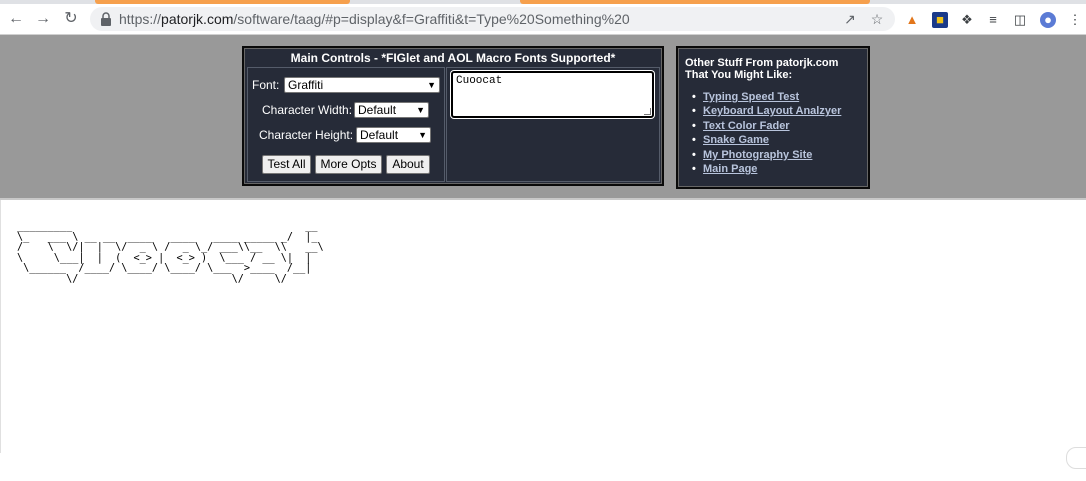 The width and height of the screenshot is (1086, 481). What do you see at coordinates (746, 126) in the screenshot?
I see `link-text-color-fader: Text Color Fader` at bounding box center [746, 126].